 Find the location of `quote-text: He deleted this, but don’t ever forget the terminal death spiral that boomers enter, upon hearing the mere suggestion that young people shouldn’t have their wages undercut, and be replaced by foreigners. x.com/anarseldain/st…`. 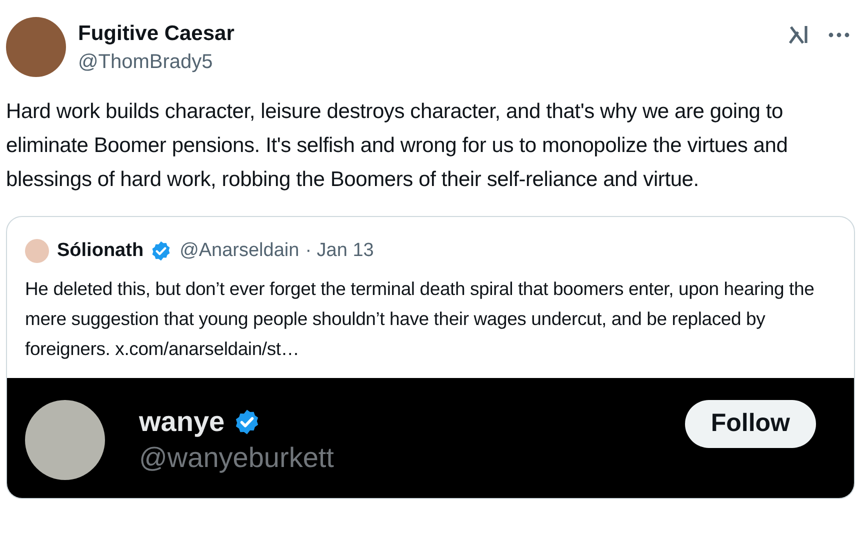

quote-text: He deleted this, but don’t ever forget the terminal death spiral that boomers enter, upon hearing the mere suggestion that young people shouldn’t have their wages undercut, and be replaced by foreigners. x.com/anarseldain/st… is located at coordinates (420, 318).